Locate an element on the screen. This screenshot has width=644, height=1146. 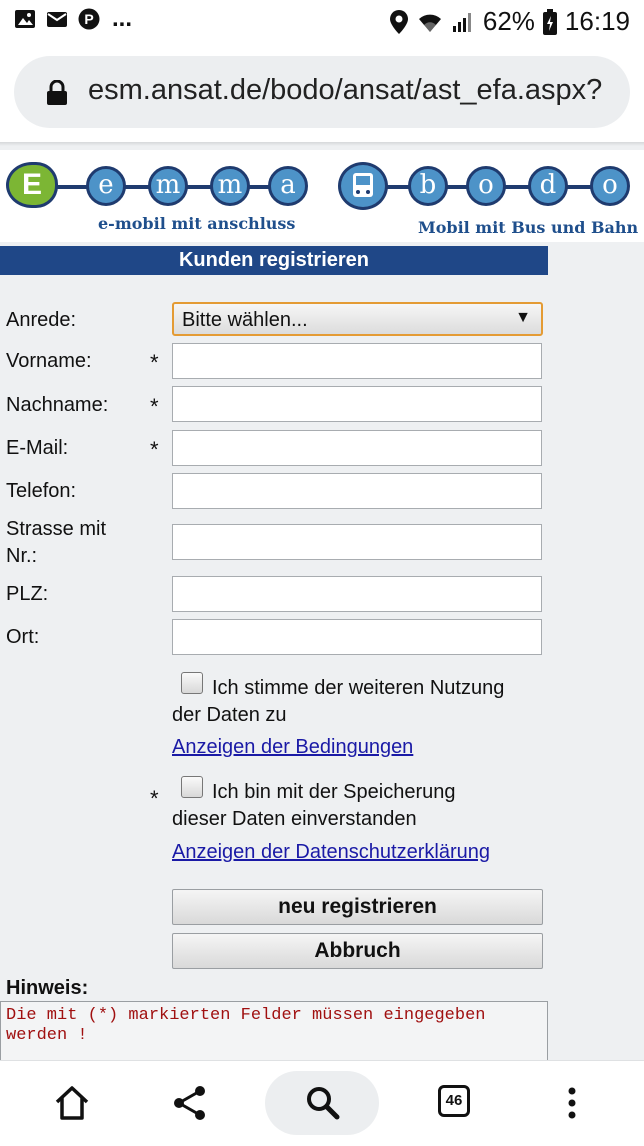
storage-consent-line1: Ich bin mit der Speicherung is located at coordinates (334, 792).